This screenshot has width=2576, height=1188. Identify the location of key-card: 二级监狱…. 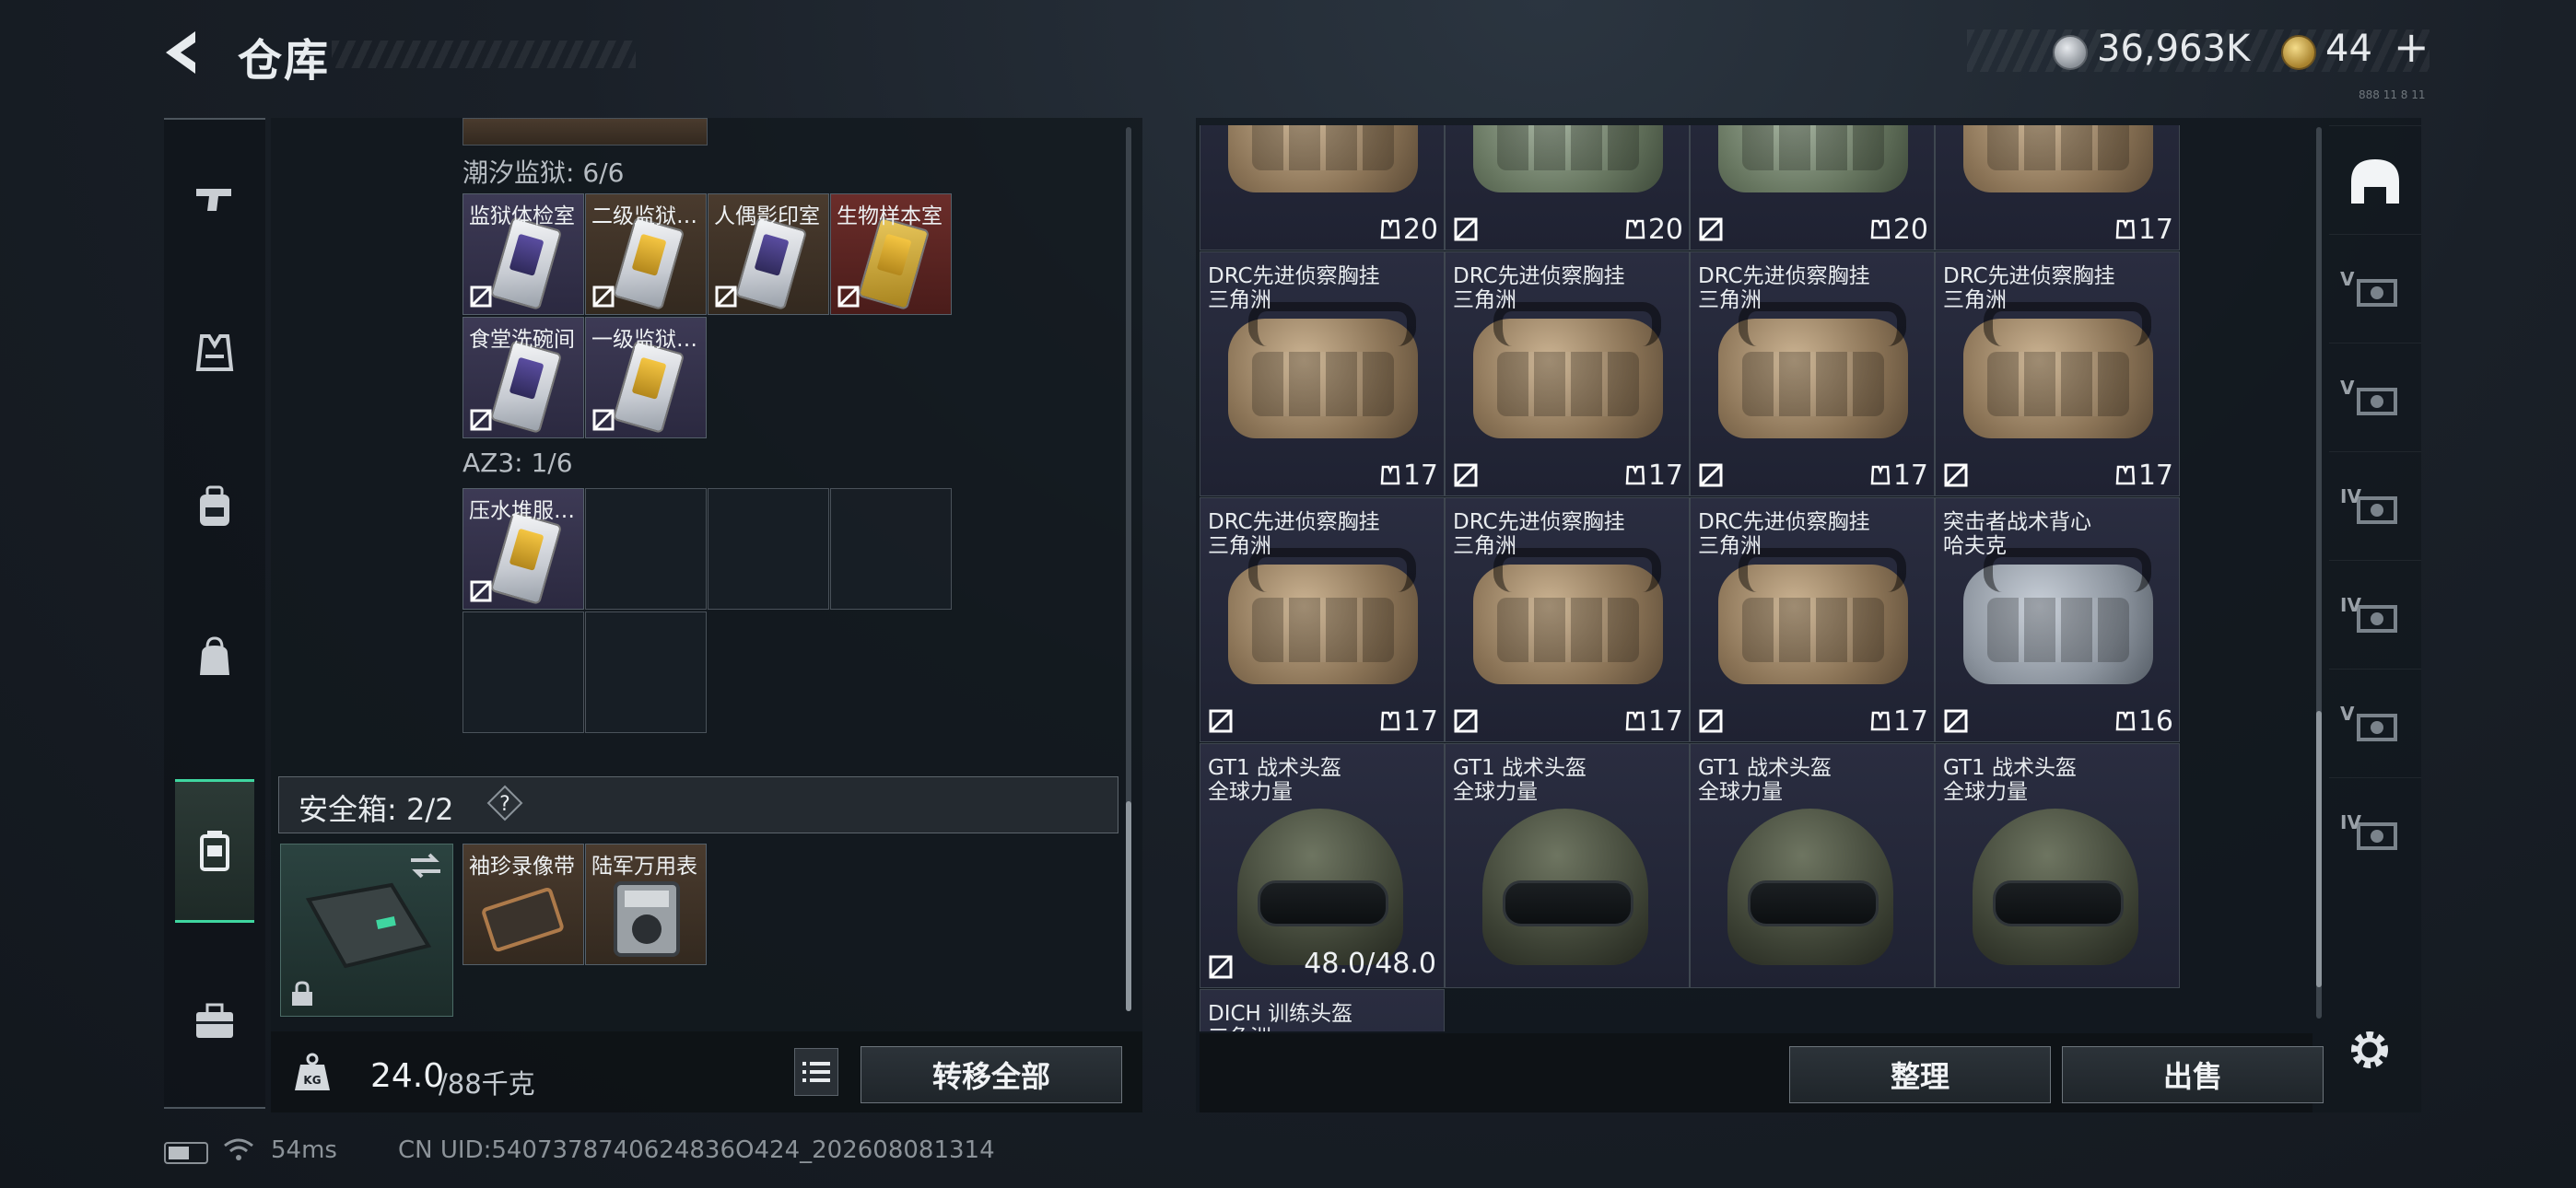
(646, 254).